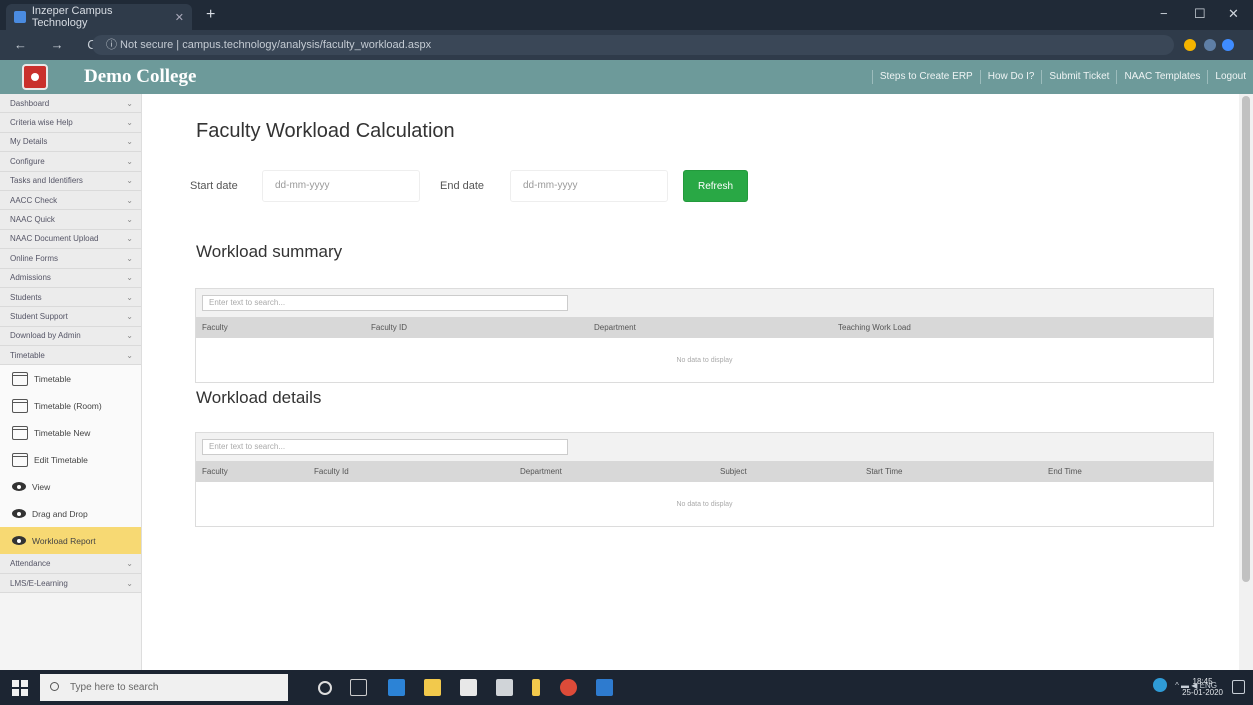 This screenshot has width=1253, height=705. I want to click on file-explorer-icon, so click(432, 687).